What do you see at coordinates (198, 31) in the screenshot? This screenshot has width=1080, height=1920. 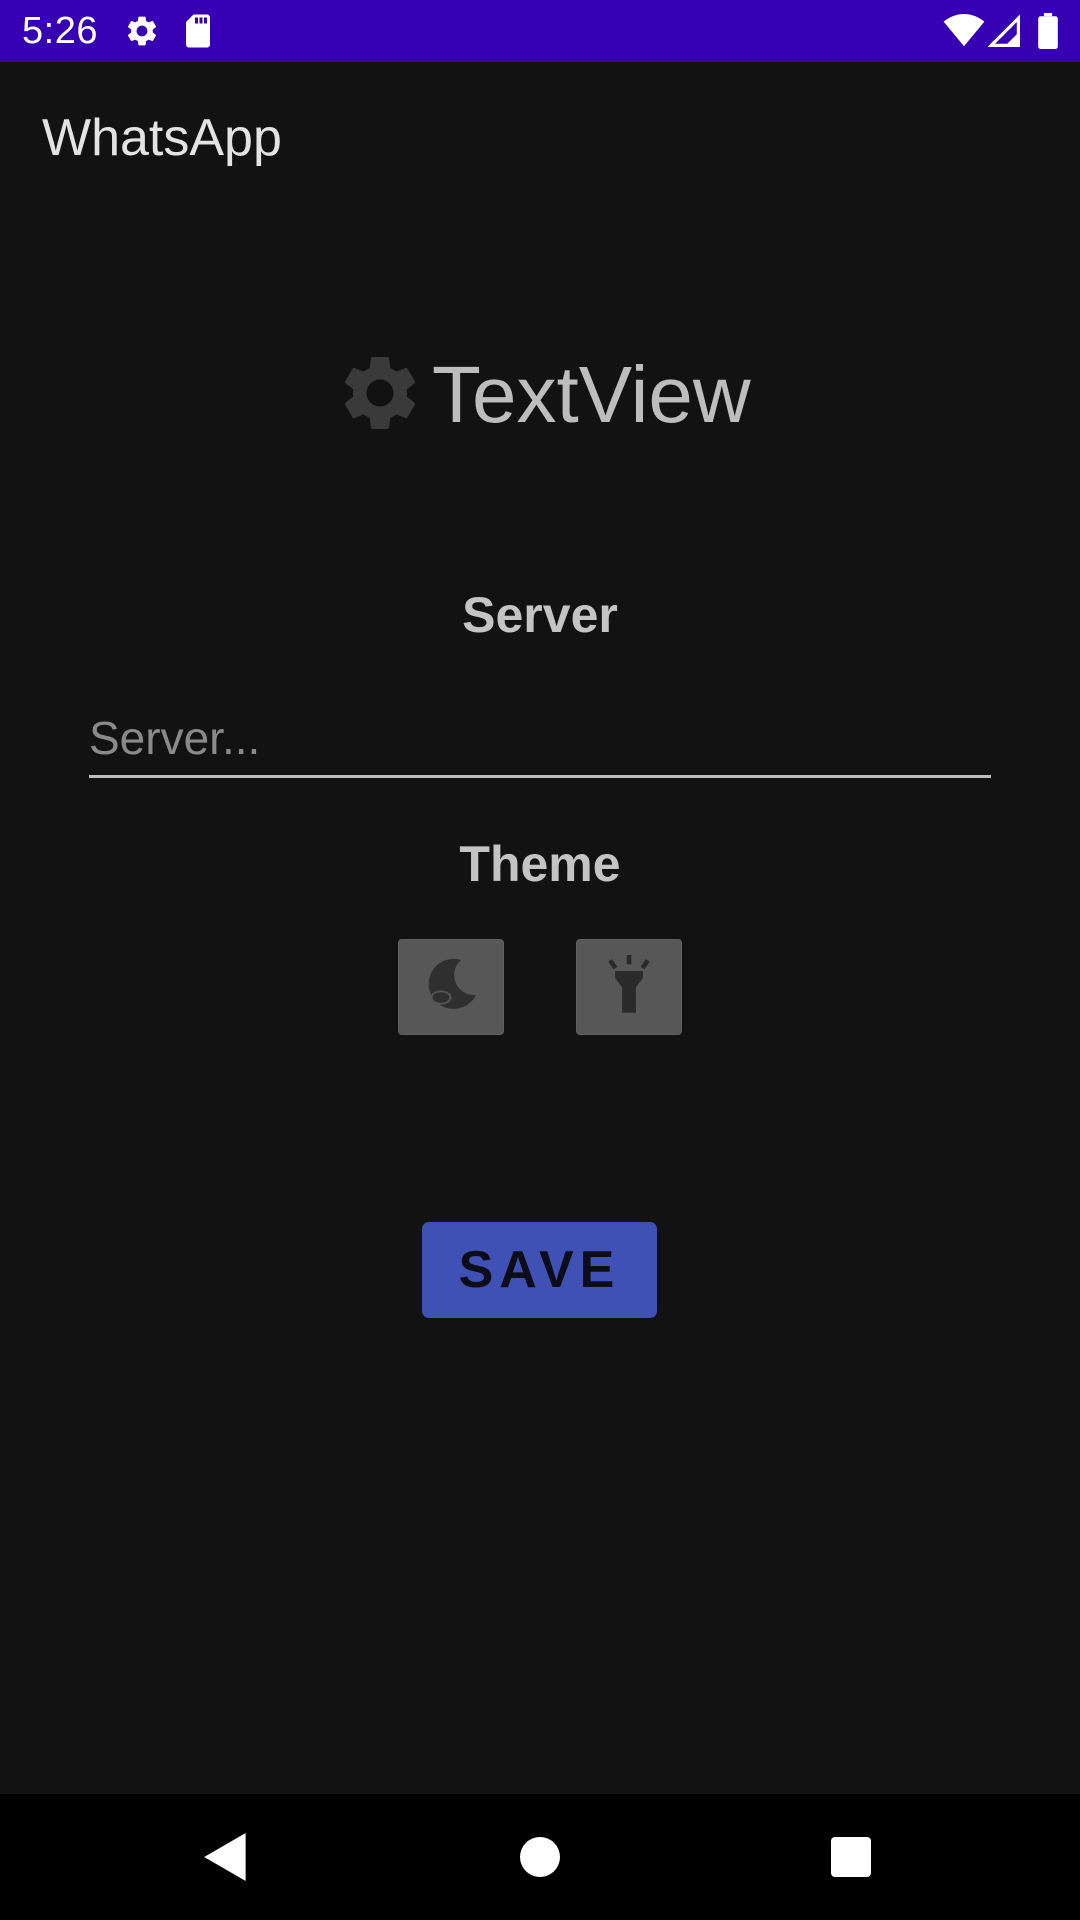 I see `sd-card-icon` at bounding box center [198, 31].